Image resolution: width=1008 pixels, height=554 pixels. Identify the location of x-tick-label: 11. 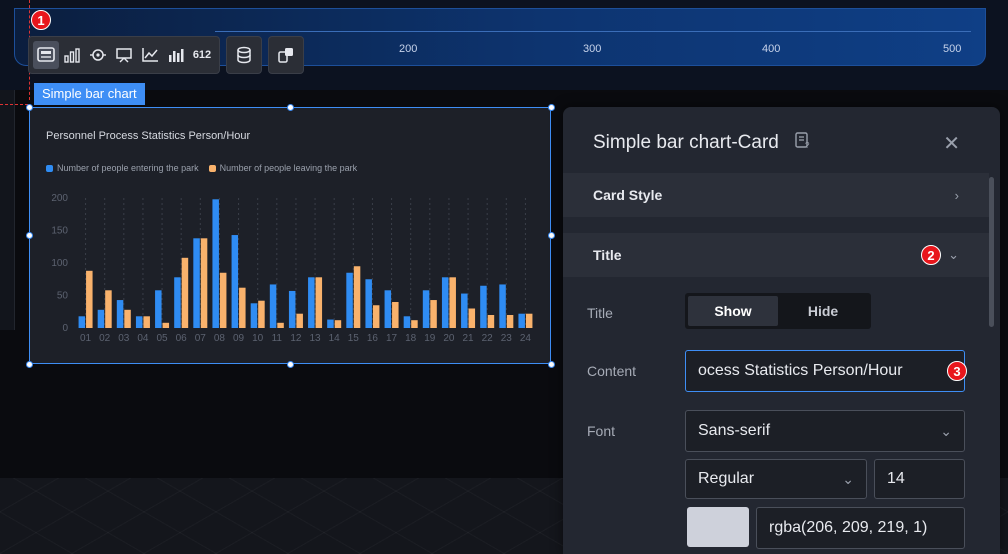
(277, 338).